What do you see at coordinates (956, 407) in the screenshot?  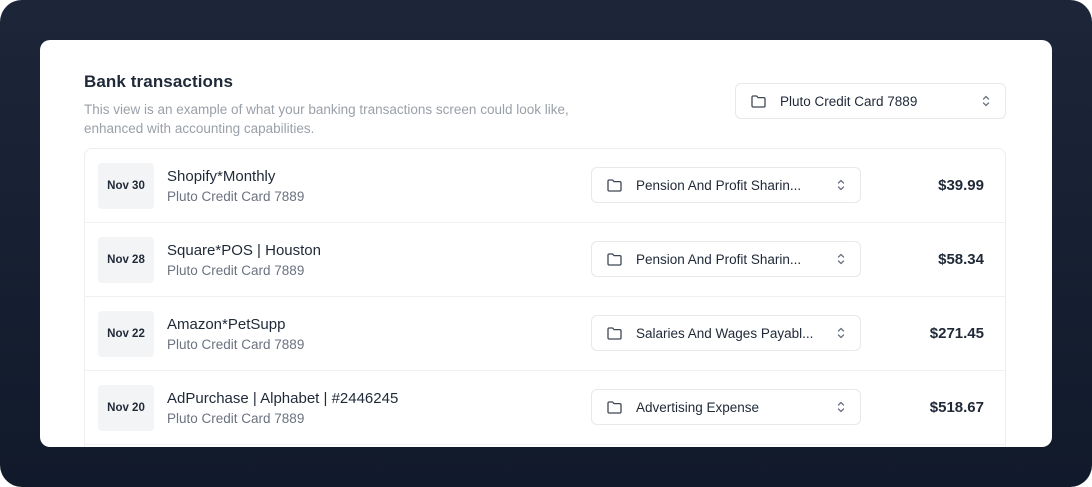 I see `transaction-amount: $518.67` at bounding box center [956, 407].